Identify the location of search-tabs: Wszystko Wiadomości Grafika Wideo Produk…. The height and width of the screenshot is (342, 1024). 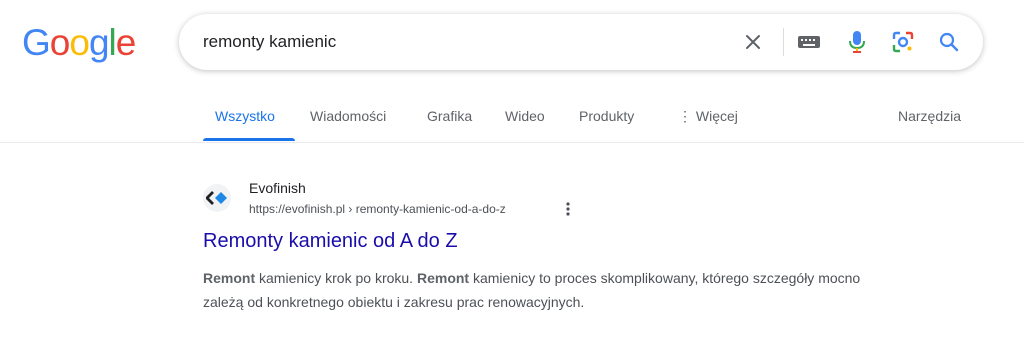
(512, 120).